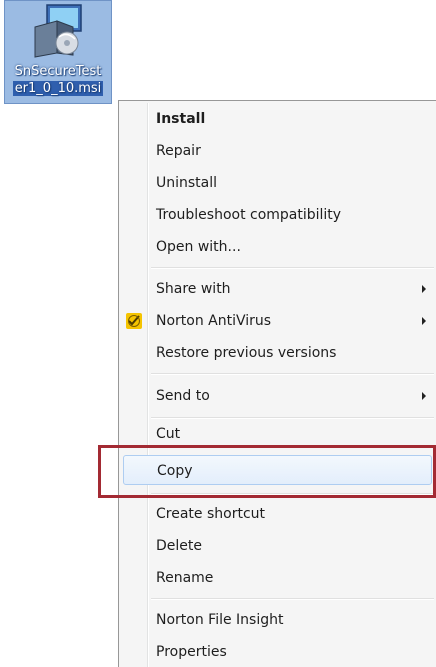  What do you see at coordinates (58, 31) in the screenshot?
I see `msi-installer-icon` at bounding box center [58, 31].